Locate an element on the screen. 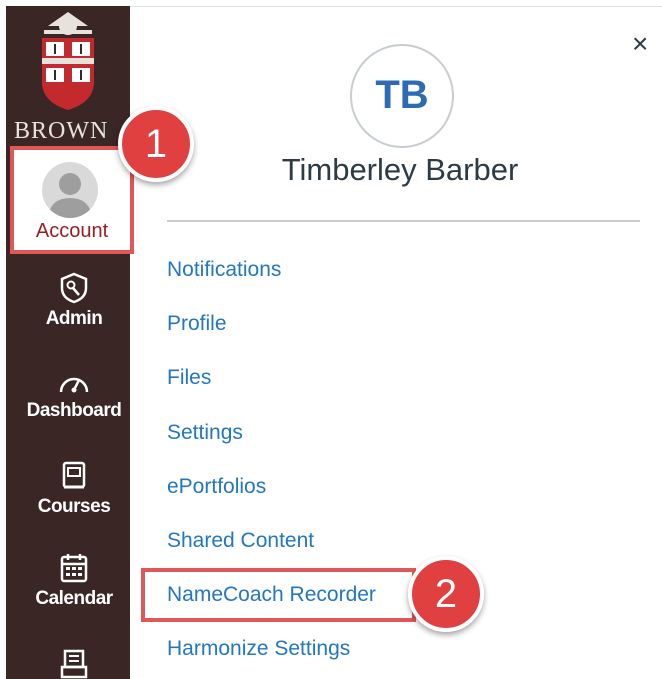 This screenshot has width=662, height=679. link-eportfolios: ePortfolios is located at coordinates (216, 487).